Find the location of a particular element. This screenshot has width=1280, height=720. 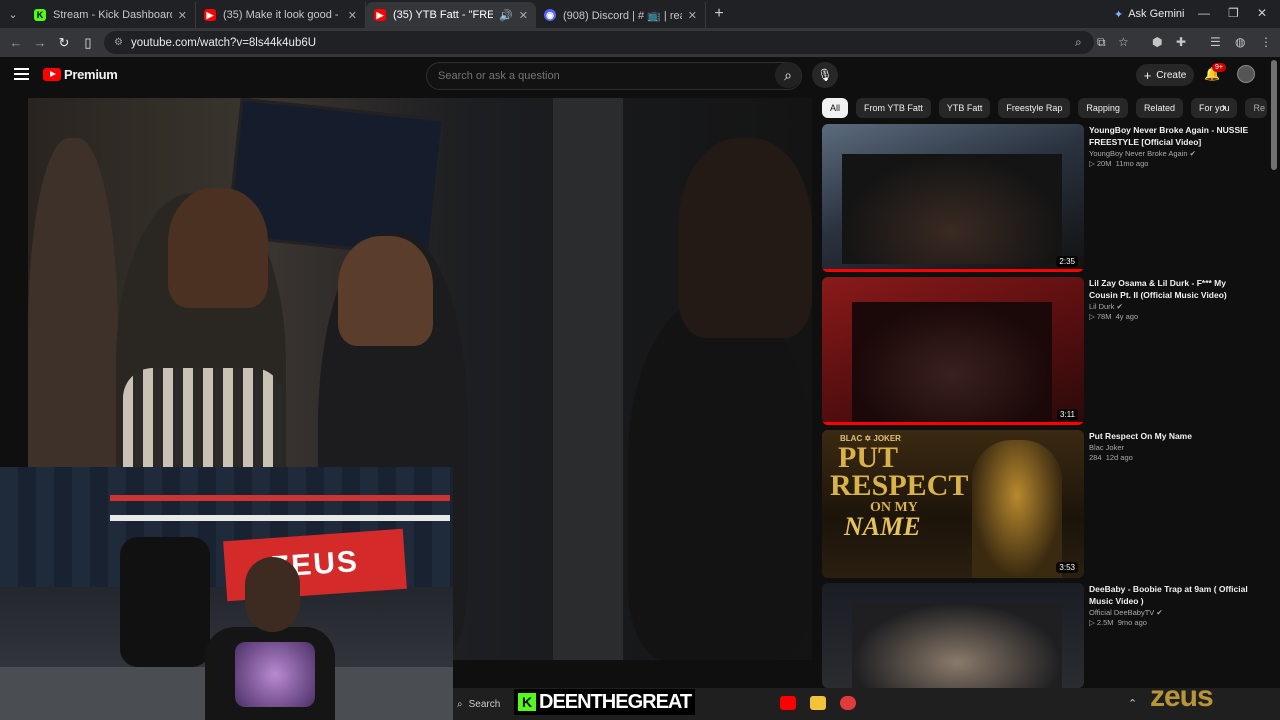

search-input is located at coordinates (601, 76).